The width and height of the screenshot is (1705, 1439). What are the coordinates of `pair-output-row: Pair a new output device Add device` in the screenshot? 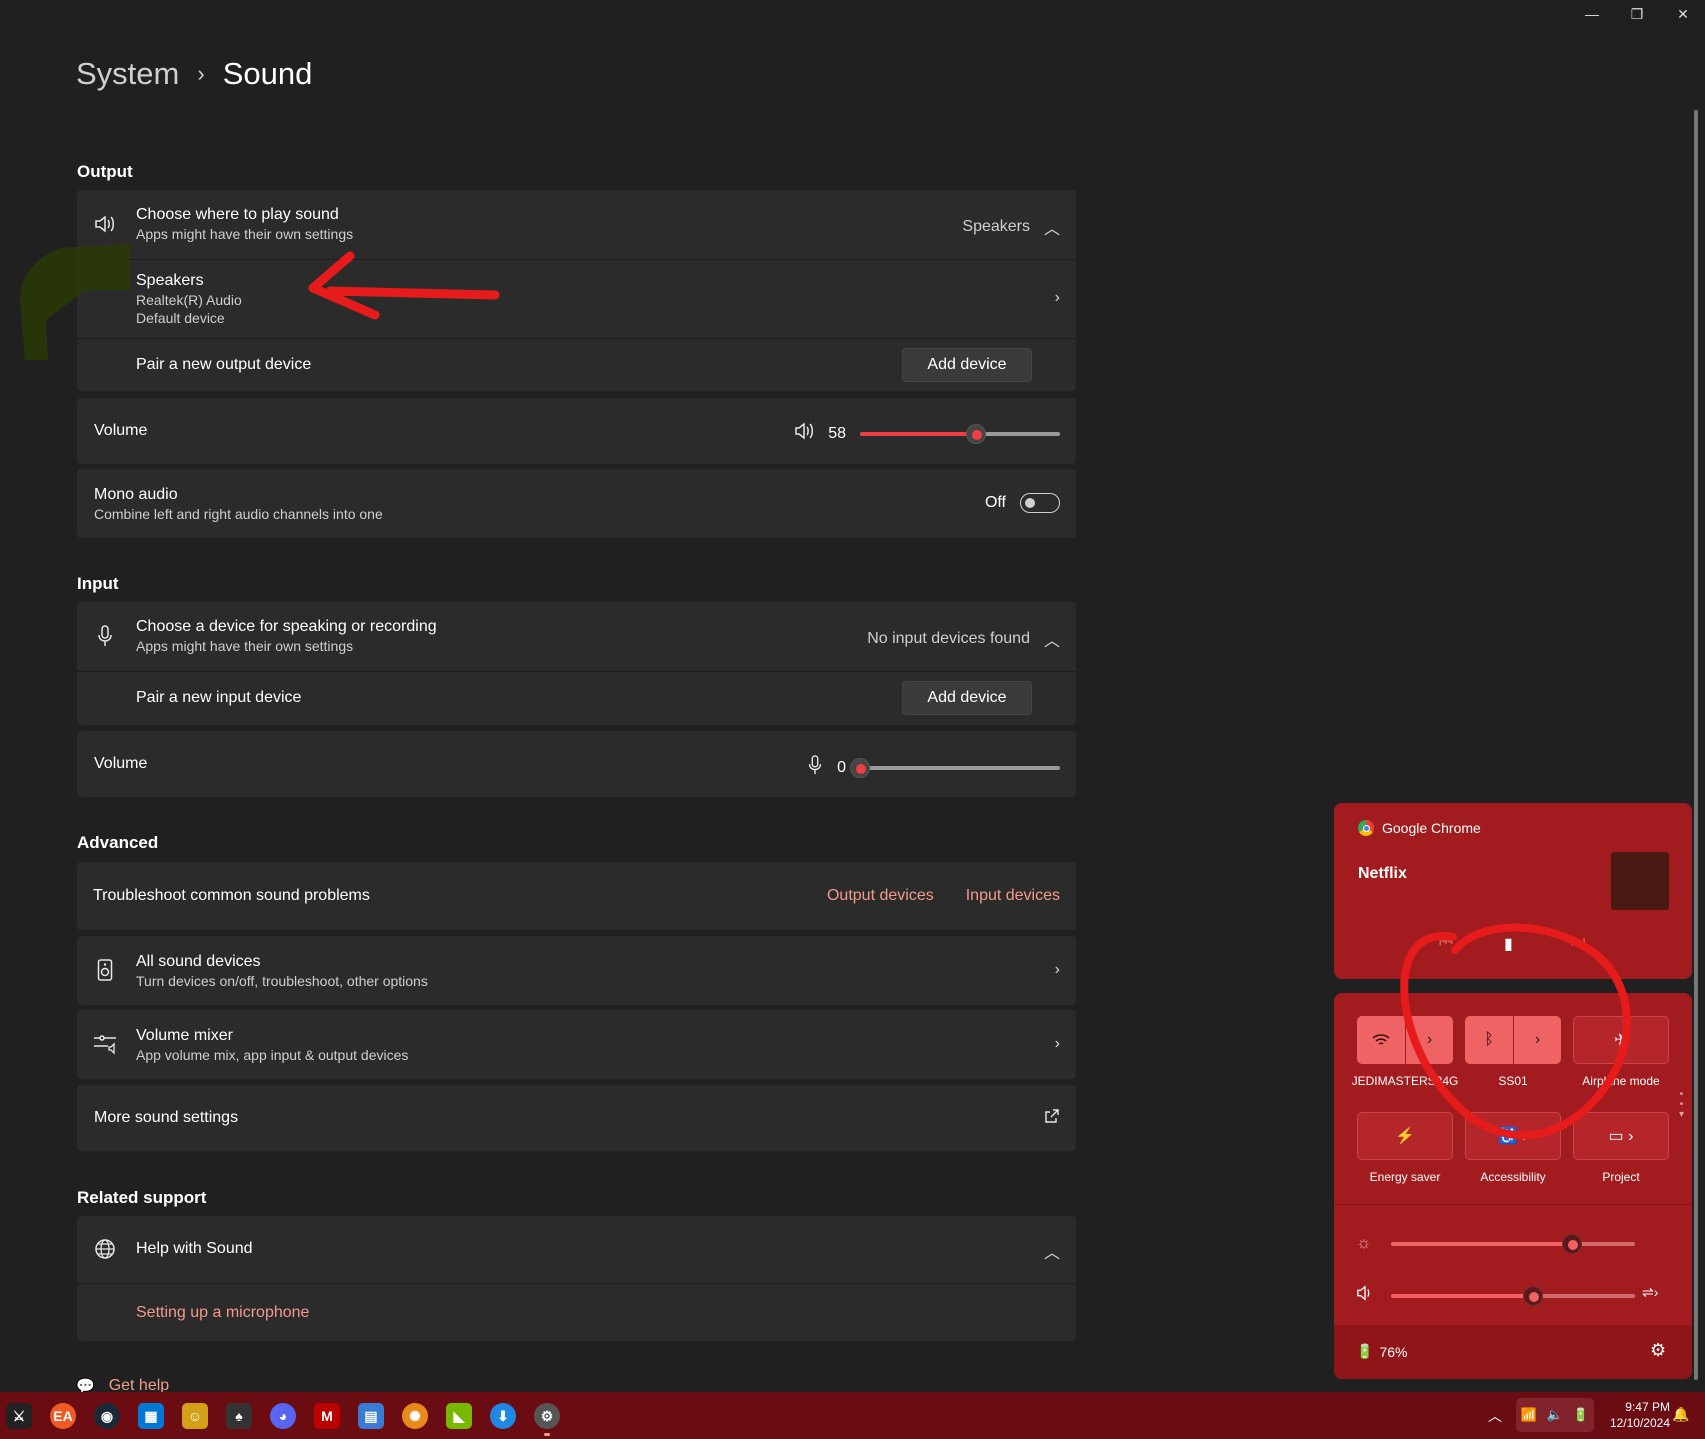 It's located at (576, 364).